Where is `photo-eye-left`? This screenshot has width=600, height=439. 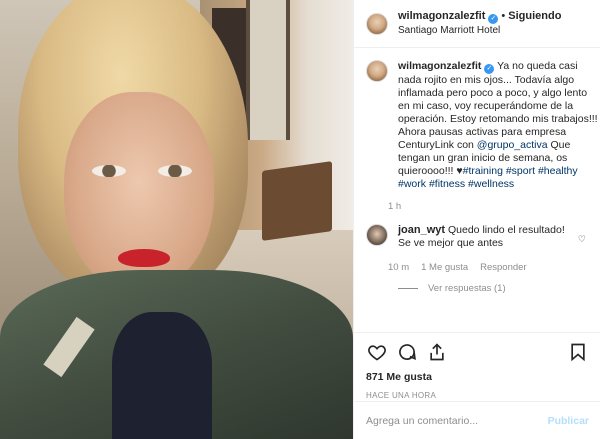 photo-eye-left is located at coordinates (109, 171).